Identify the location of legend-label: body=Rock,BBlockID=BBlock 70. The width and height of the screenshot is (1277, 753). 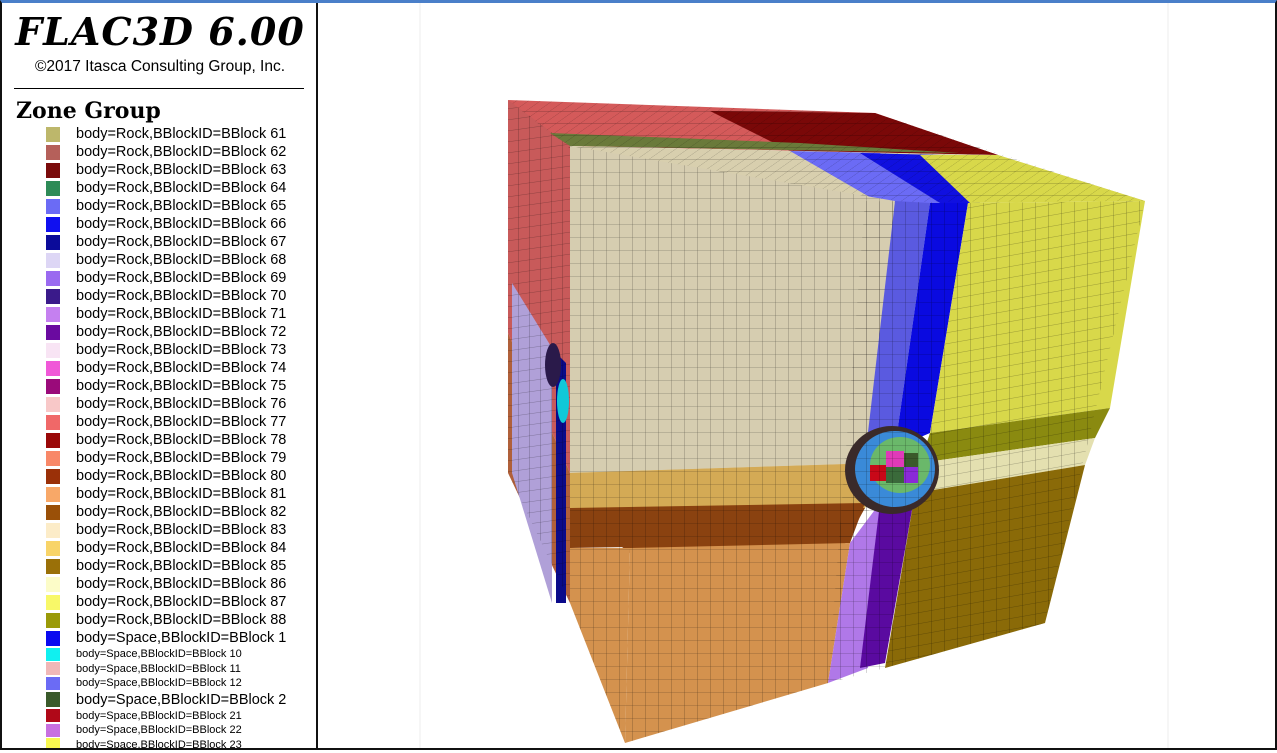
(181, 296).